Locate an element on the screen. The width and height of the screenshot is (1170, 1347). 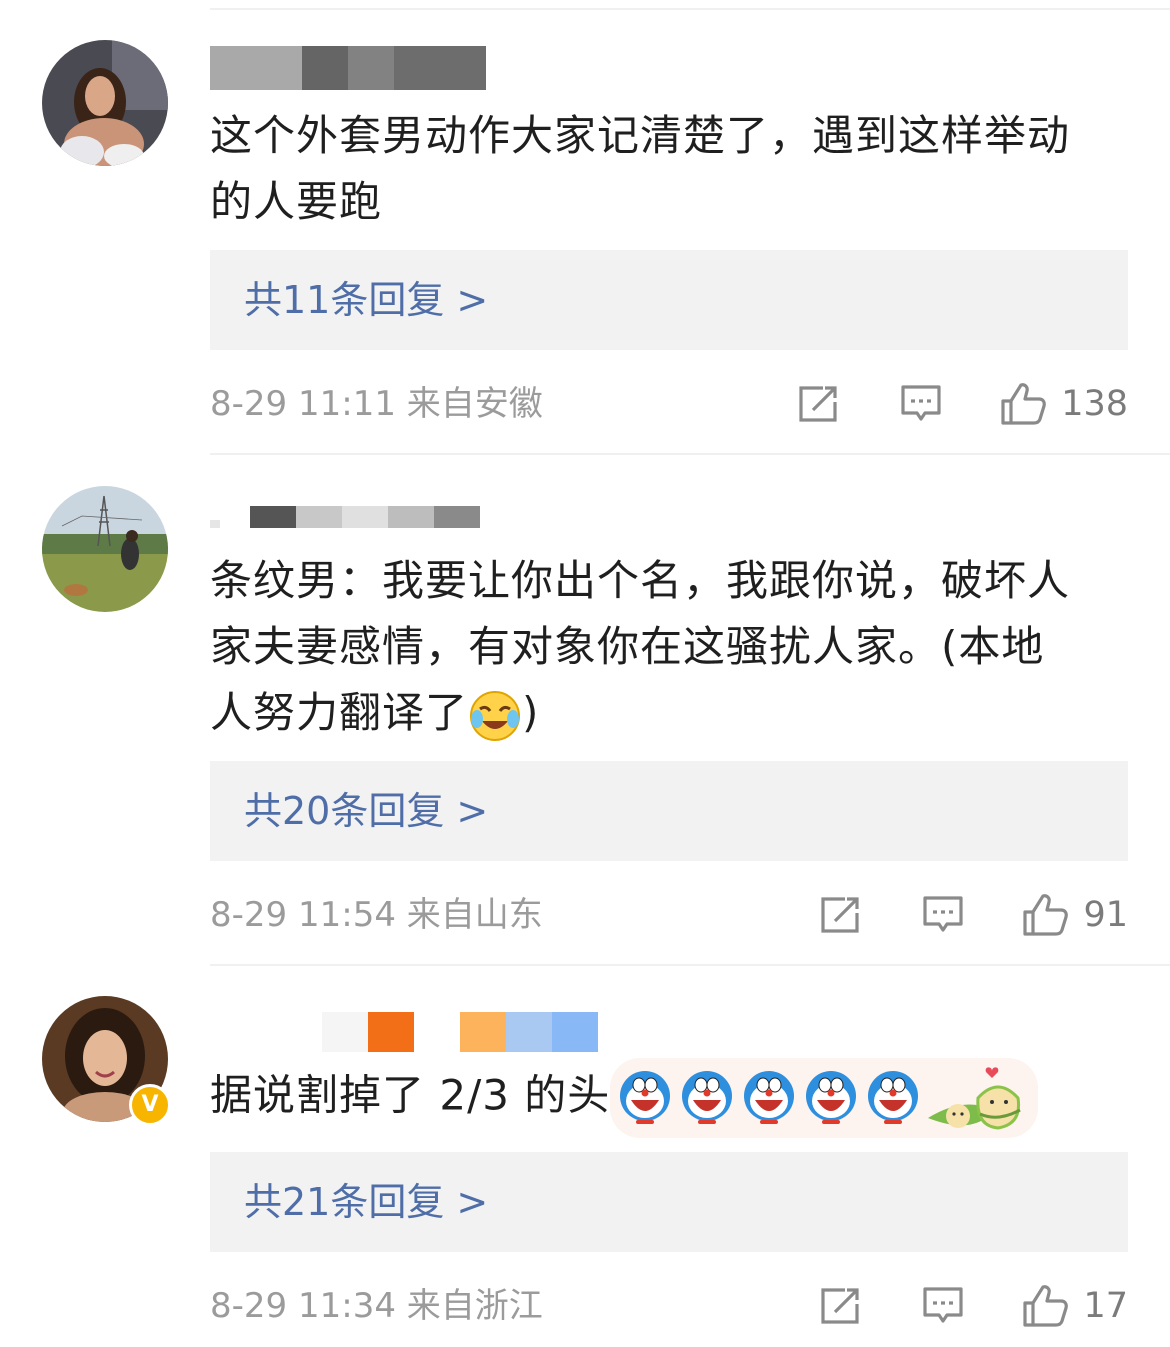
laugh-cry-emoji-icon is located at coordinates (495, 715).